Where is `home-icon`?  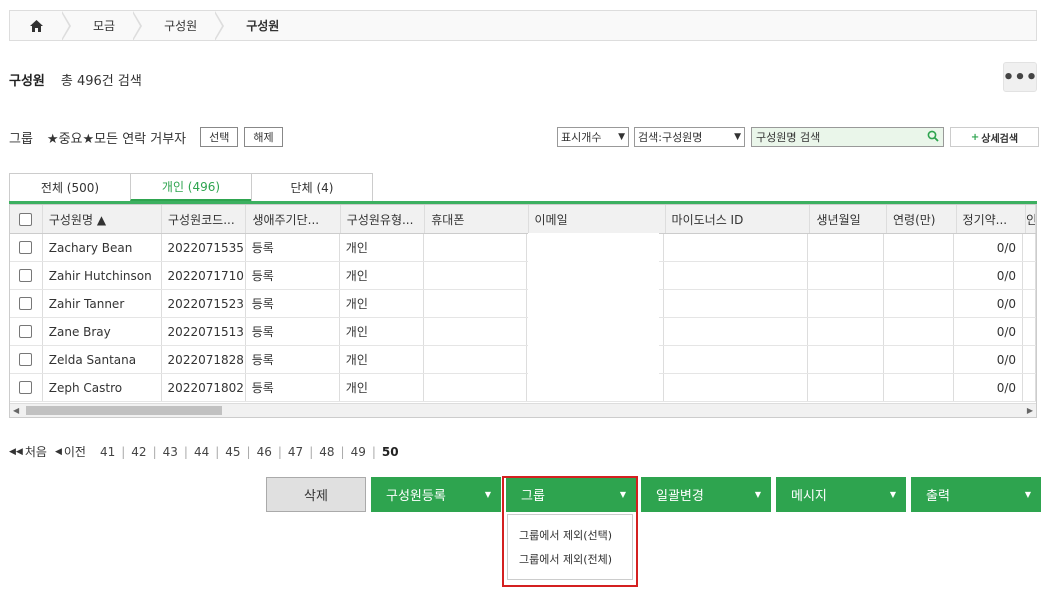
home-icon is located at coordinates (36, 25).